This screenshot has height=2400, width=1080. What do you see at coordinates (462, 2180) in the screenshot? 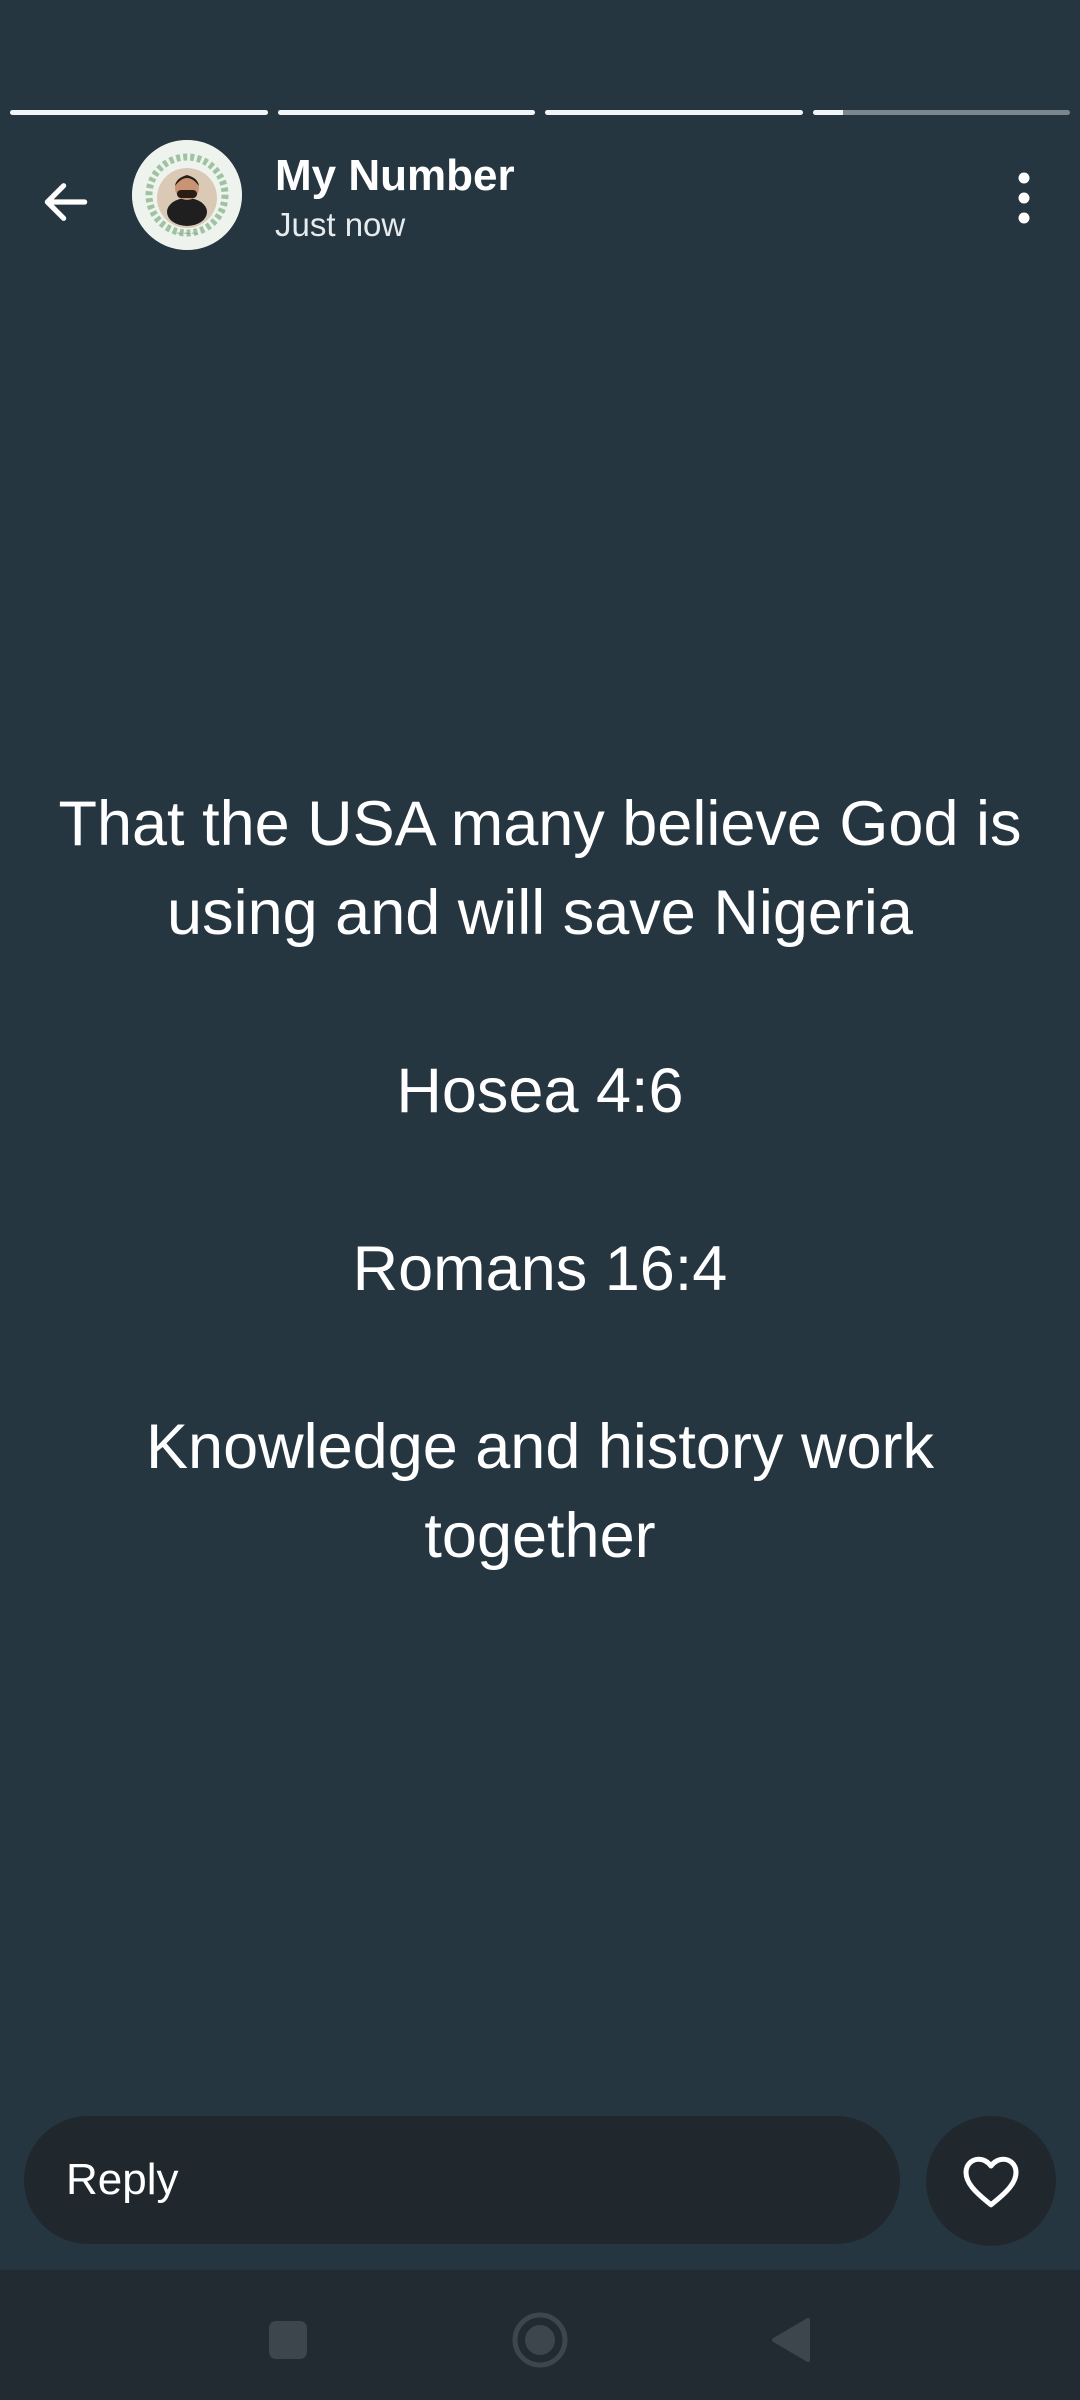
I see `reply-field: Reply` at bounding box center [462, 2180].